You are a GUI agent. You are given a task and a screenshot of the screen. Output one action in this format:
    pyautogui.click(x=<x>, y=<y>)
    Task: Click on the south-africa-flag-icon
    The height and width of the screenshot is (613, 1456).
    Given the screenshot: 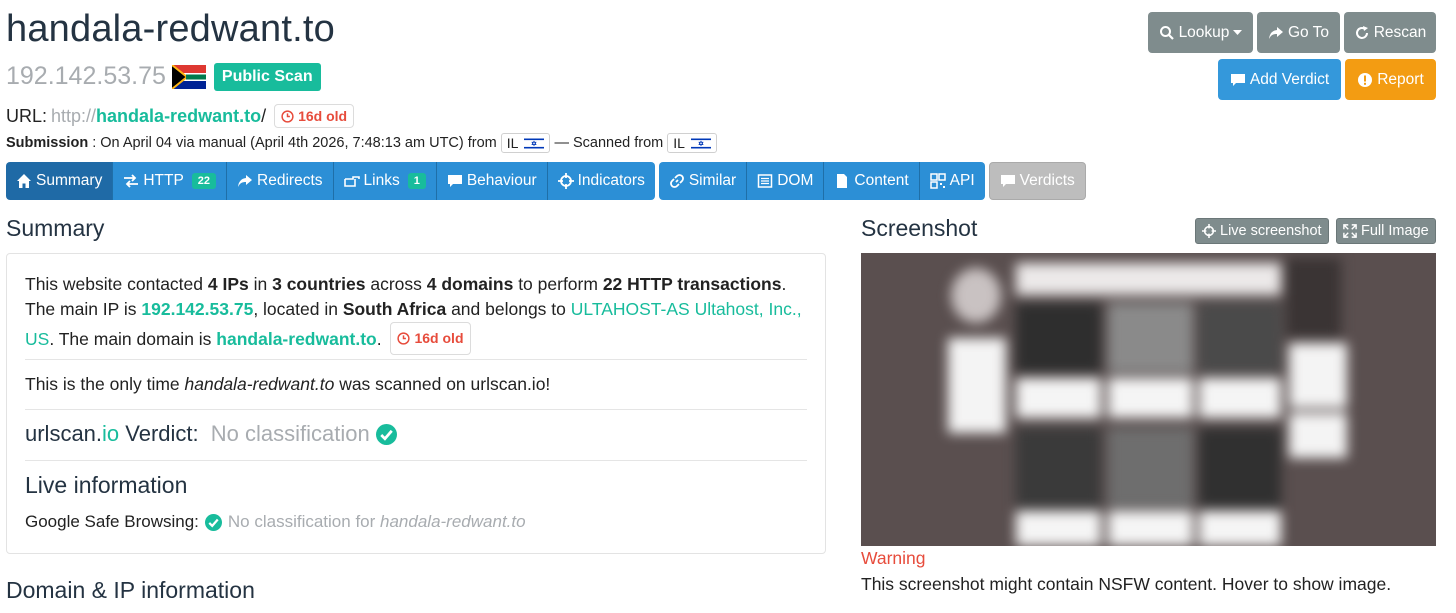 What is the action you would take?
    pyautogui.click(x=188, y=76)
    